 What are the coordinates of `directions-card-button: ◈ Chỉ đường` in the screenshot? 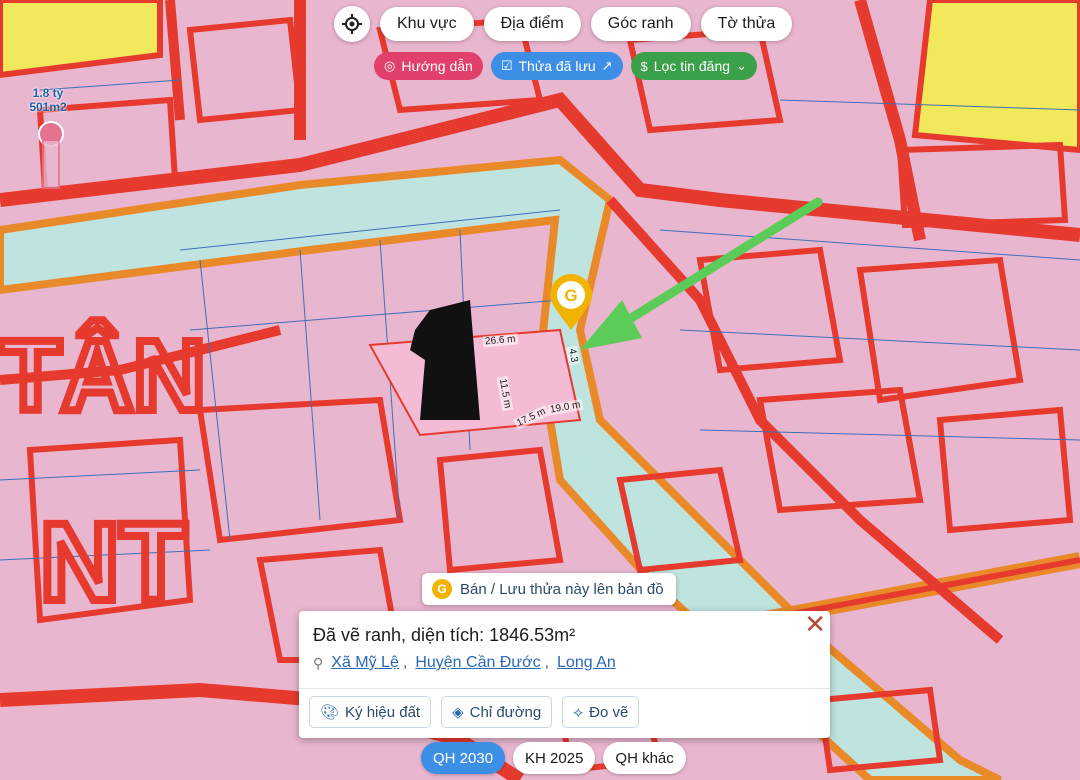 It's located at (497, 712).